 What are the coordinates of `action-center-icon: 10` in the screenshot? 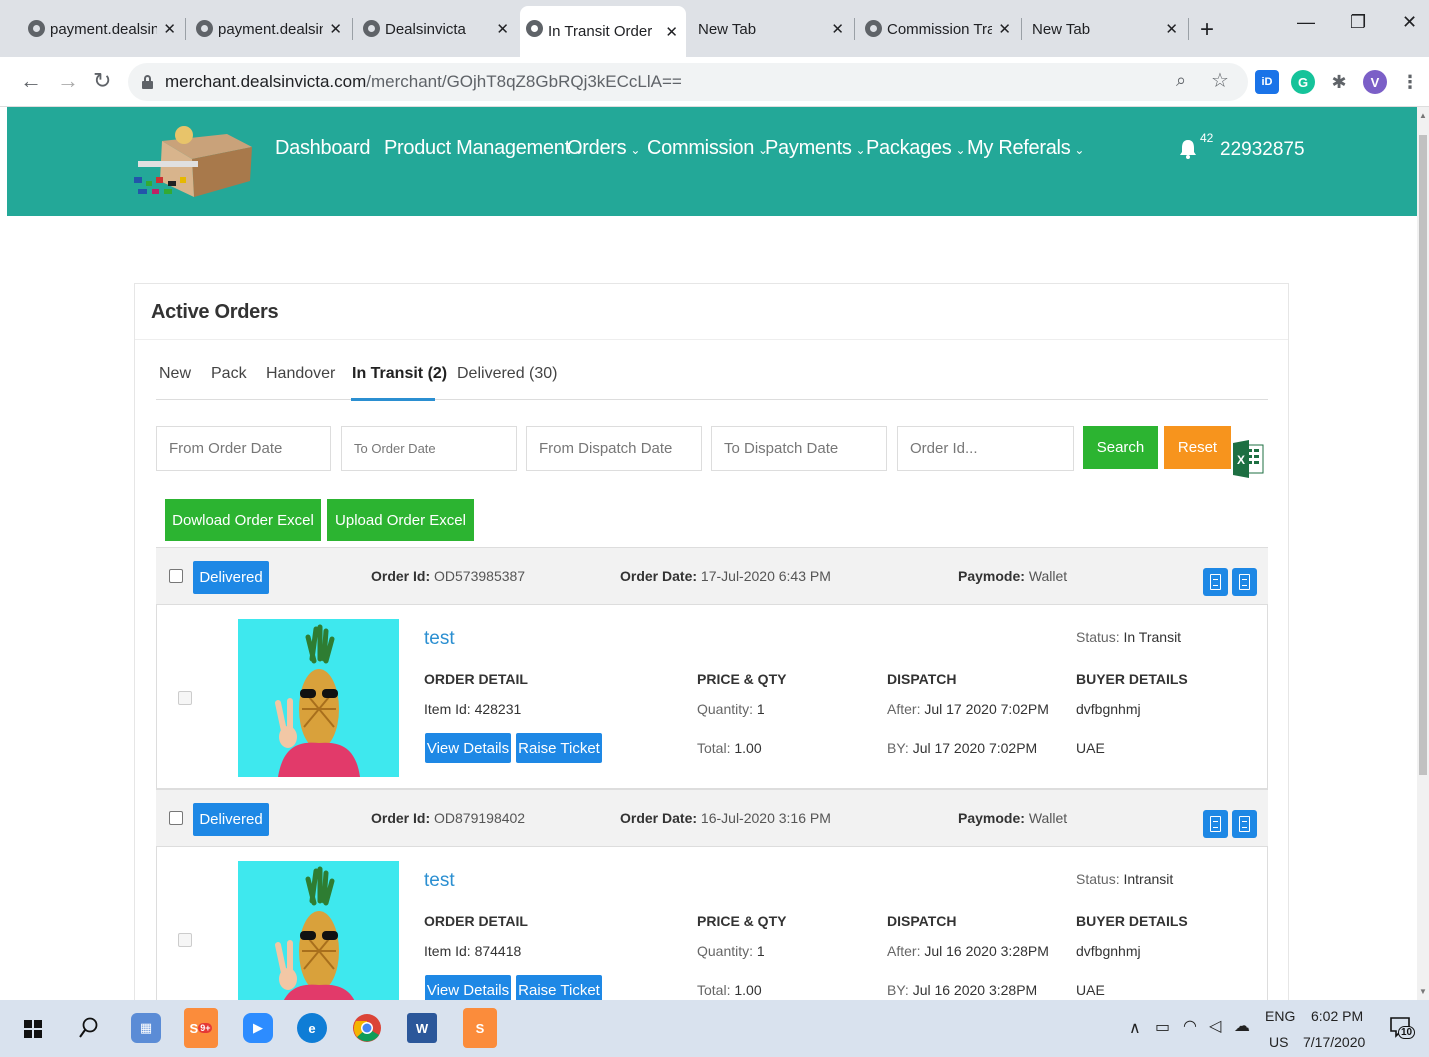 It's located at (1402, 1027).